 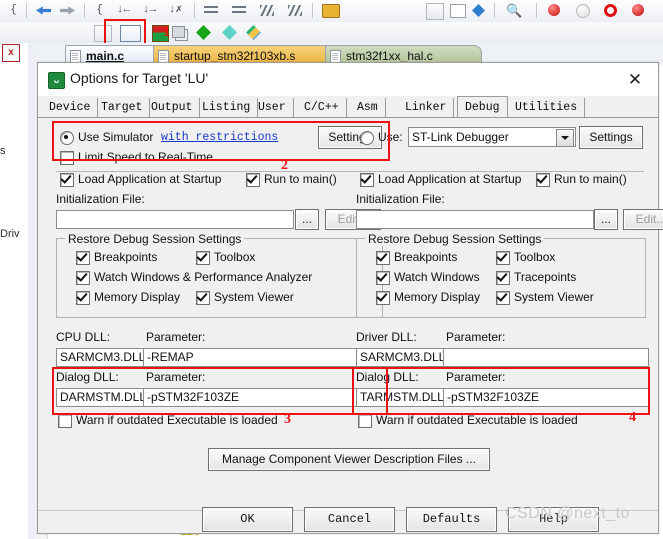 I want to click on load-app-at-startup-label-drv: Load Application at Startup, so click(x=450, y=179).